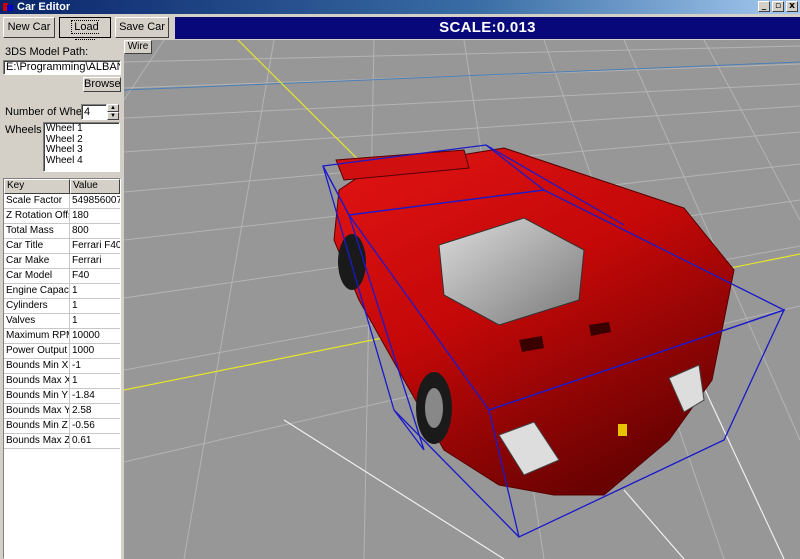 Image resolution: width=800 pixels, height=559 pixels. I want to click on new-car-button: New Car, so click(29, 27).